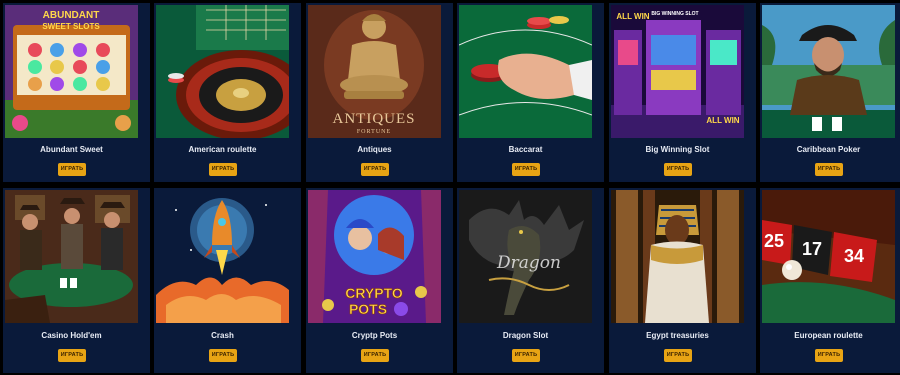  I want to click on game-thumbnail: ANTIQUES FORTUNE, so click(374, 71).